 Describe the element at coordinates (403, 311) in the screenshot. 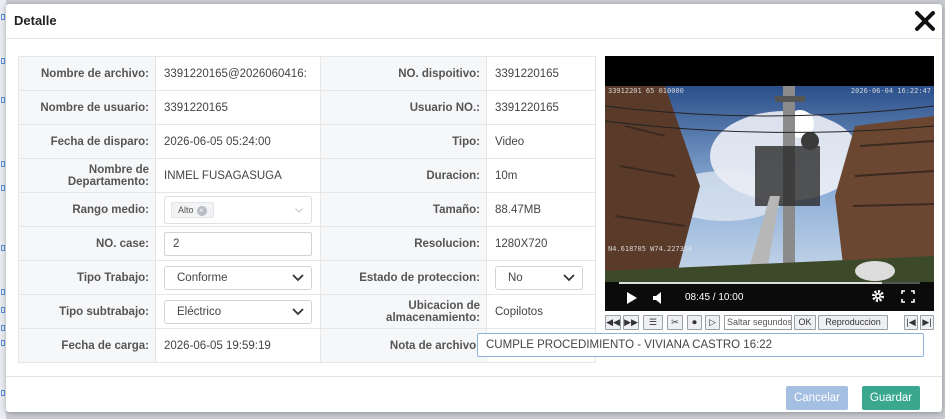

I see `storage-location-label: Ubicacion de almacenamiento:` at that location.